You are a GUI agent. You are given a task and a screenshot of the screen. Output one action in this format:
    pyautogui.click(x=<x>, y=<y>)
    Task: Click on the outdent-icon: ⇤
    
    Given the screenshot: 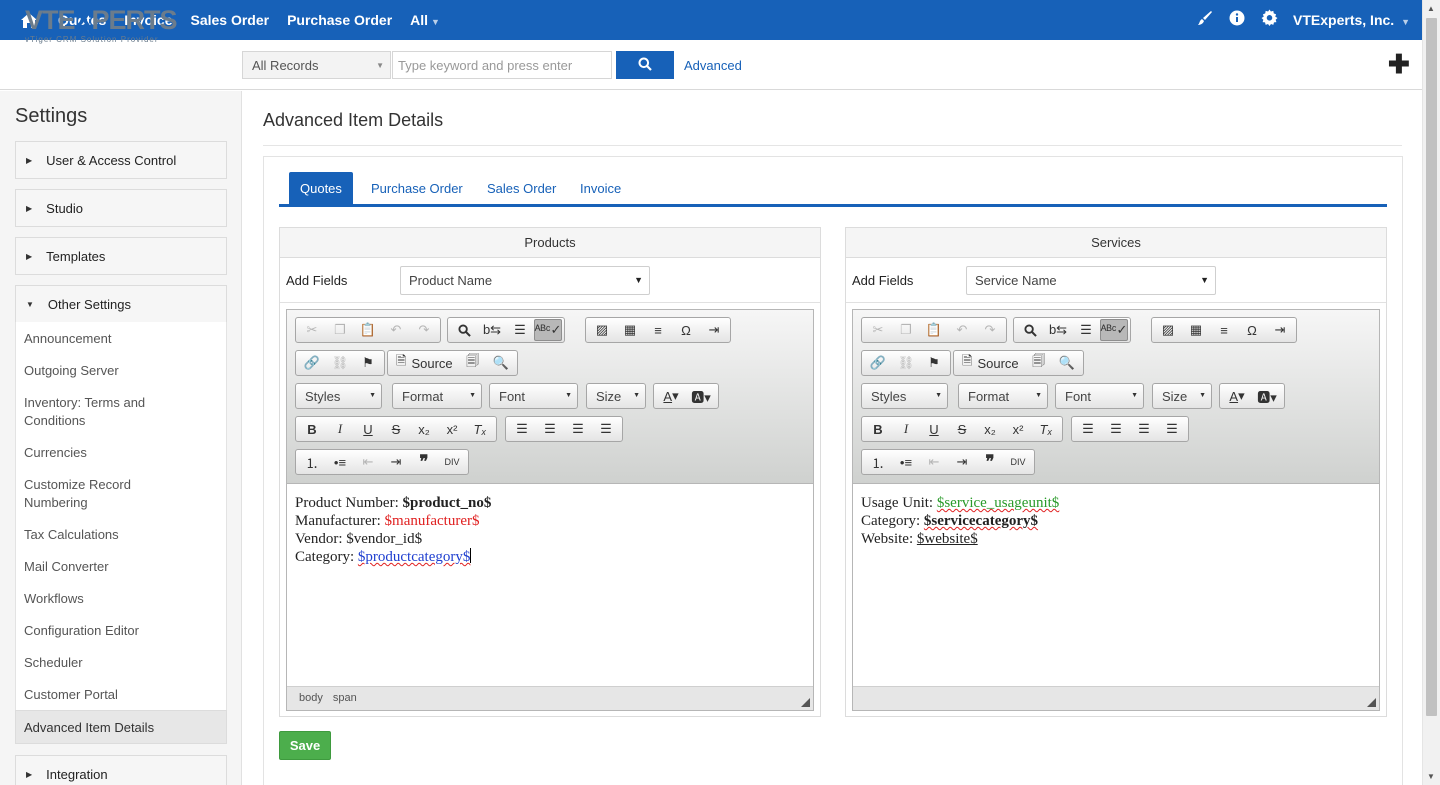 What is the action you would take?
    pyautogui.click(x=368, y=462)
    